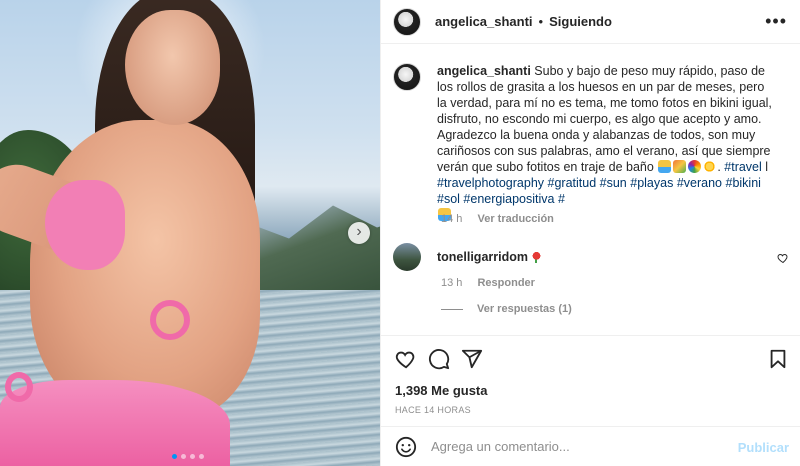  I want to click on commenter-avatar, so click(407, 257).